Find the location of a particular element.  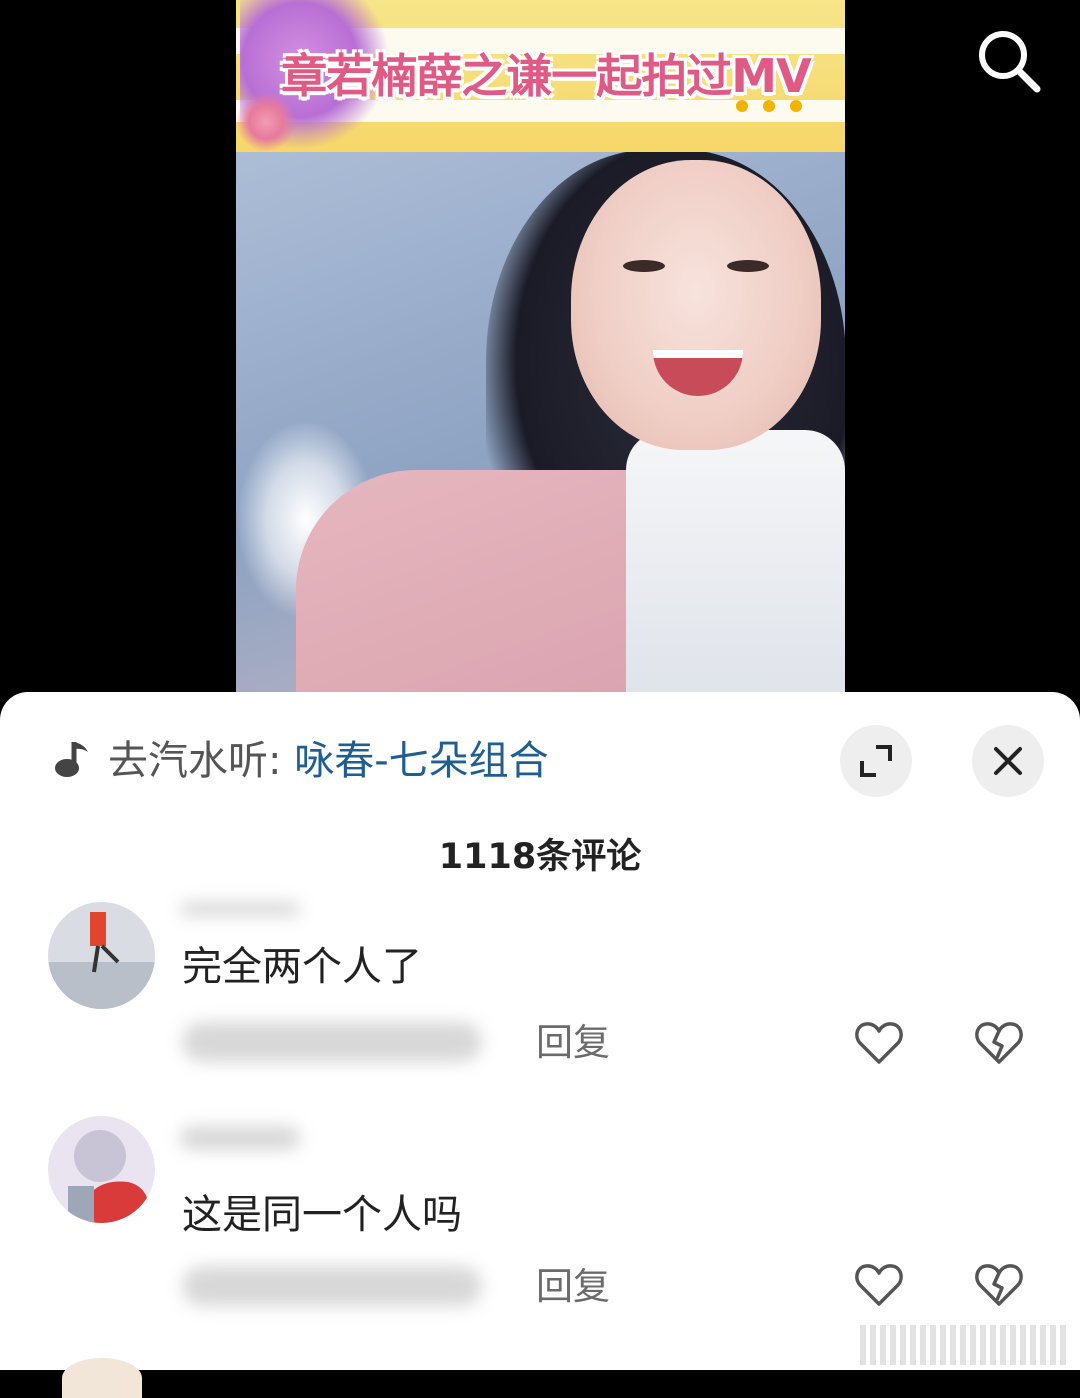

search-button is located at coordinates (1008, 60).